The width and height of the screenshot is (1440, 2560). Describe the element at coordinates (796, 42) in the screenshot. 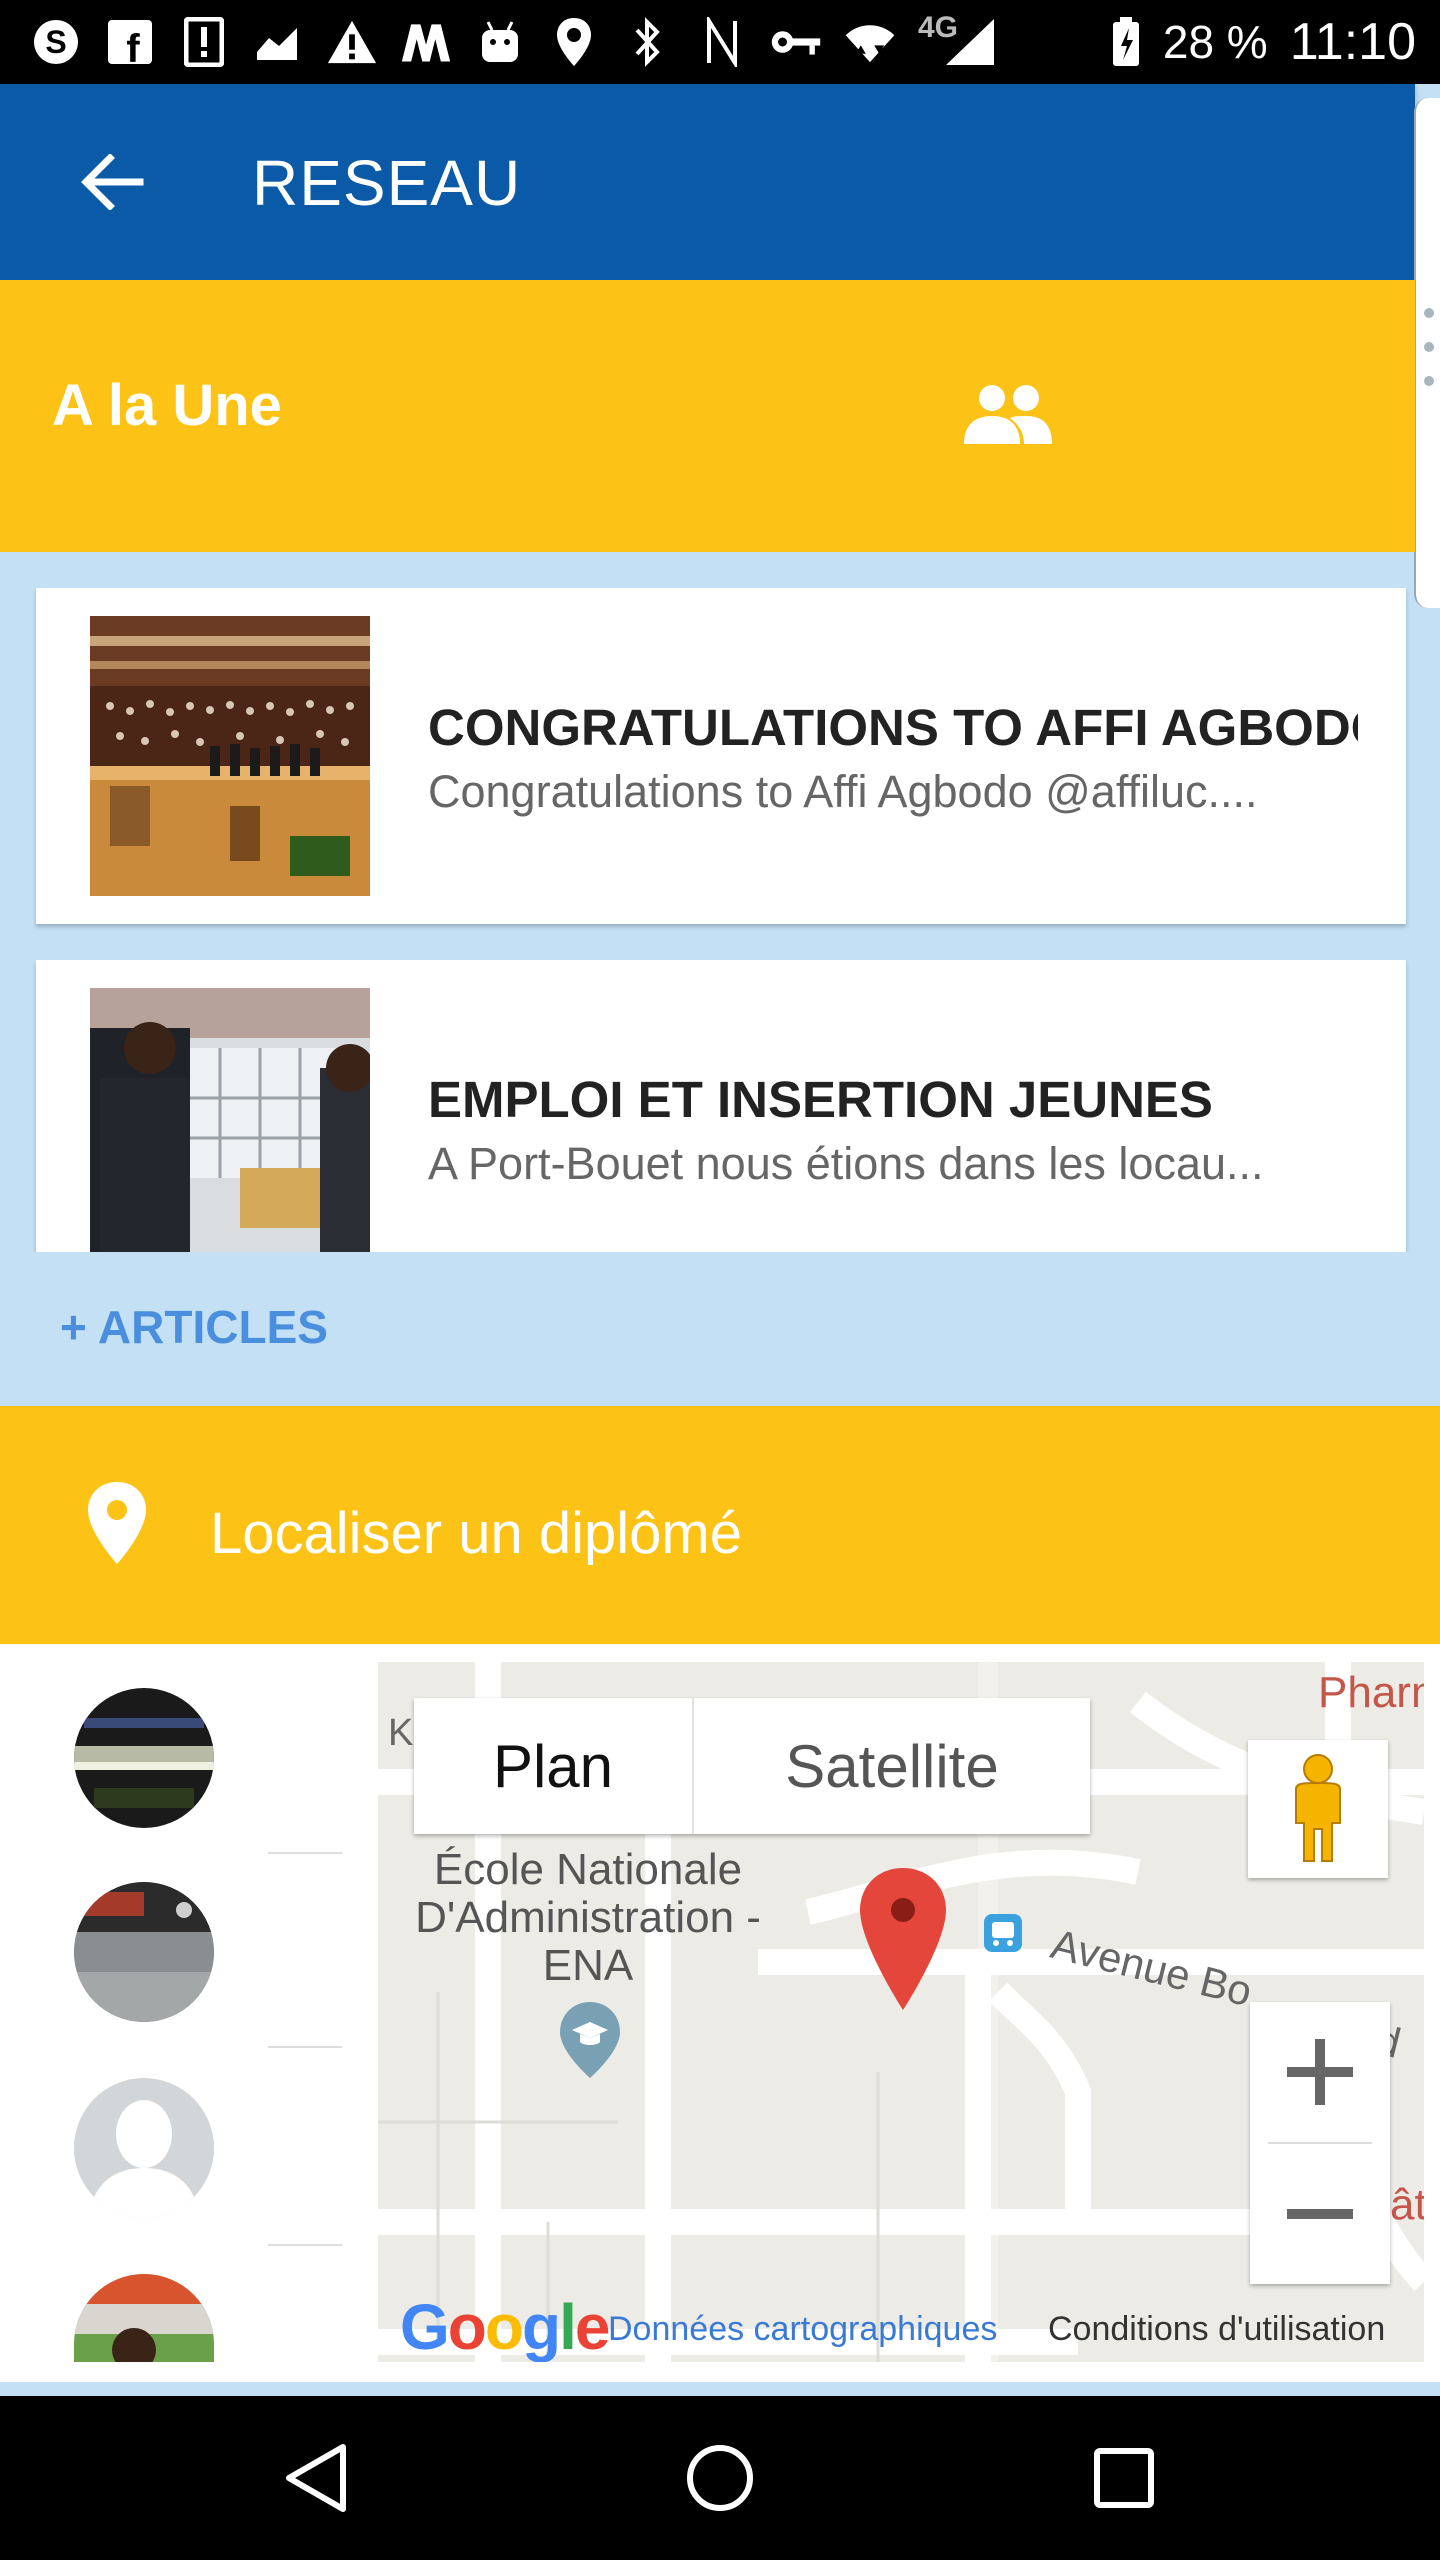

I see `key-icon` at that location.